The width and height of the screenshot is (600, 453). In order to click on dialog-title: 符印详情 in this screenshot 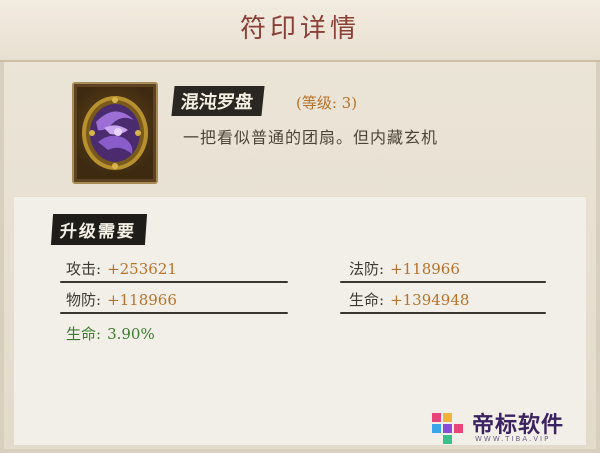, I will do `click(300, 31)`.